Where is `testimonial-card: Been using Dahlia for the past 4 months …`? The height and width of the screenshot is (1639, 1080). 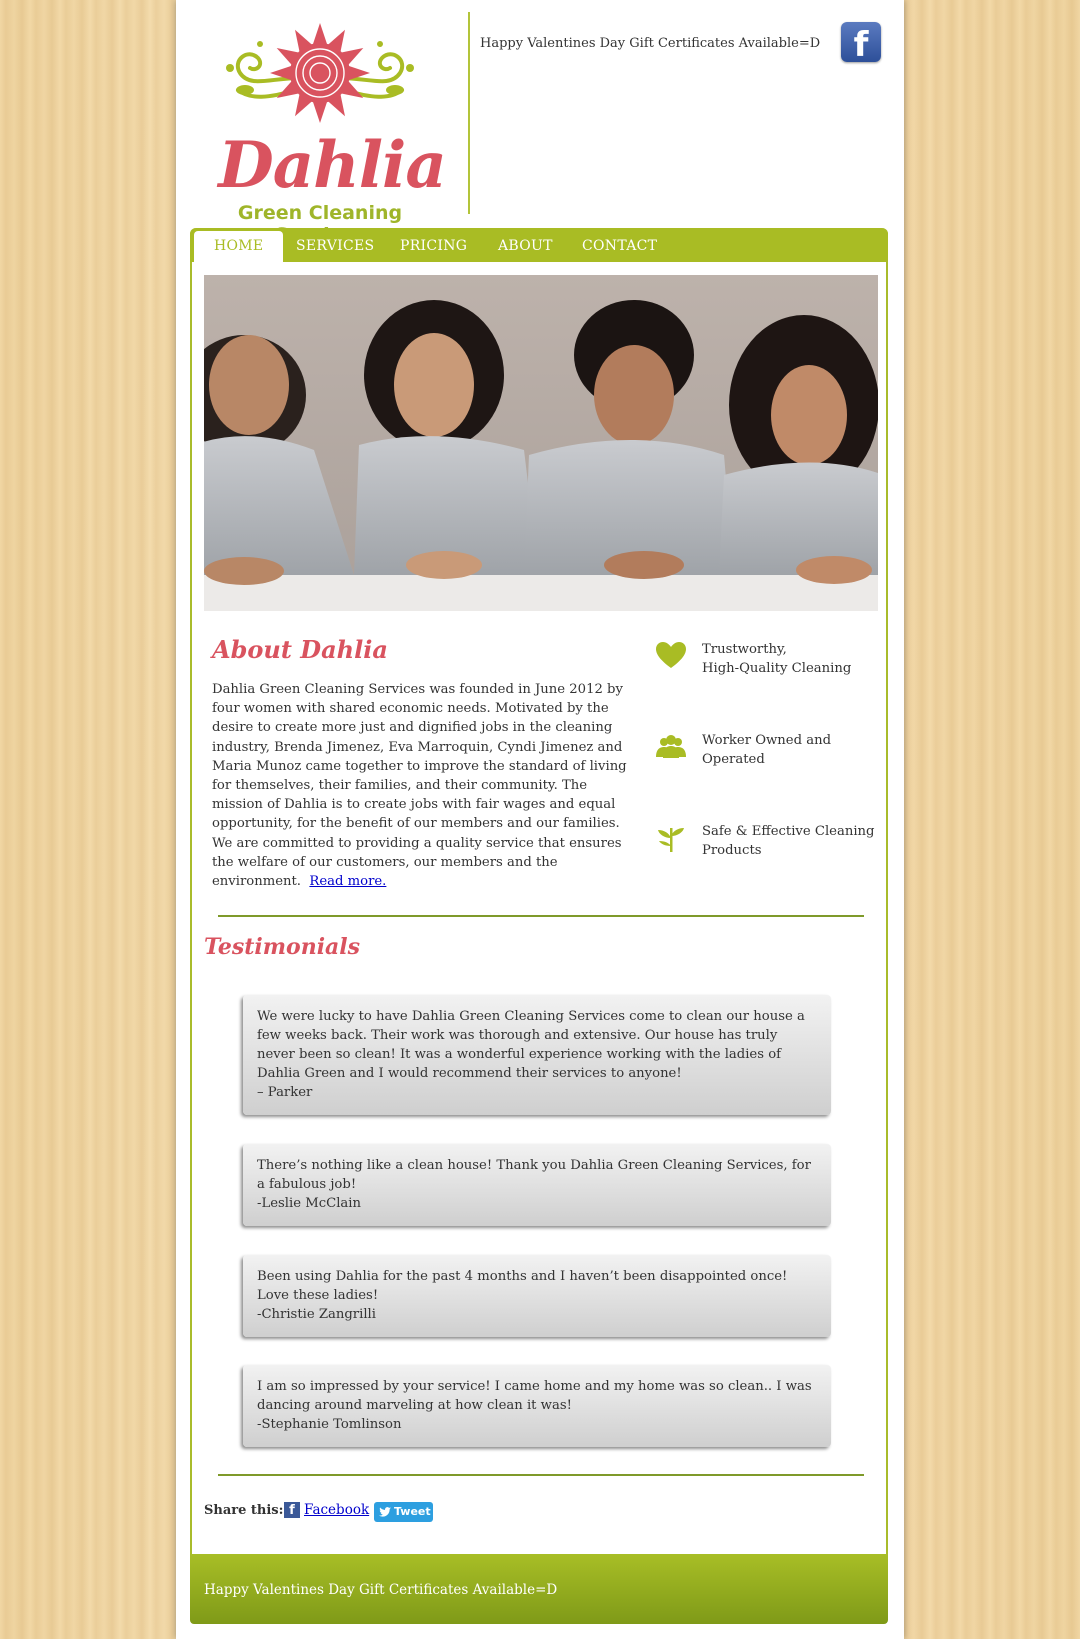
testimonial-card: Been using Dahlia for the past 4 months … is located at coordinates (537, 1296).